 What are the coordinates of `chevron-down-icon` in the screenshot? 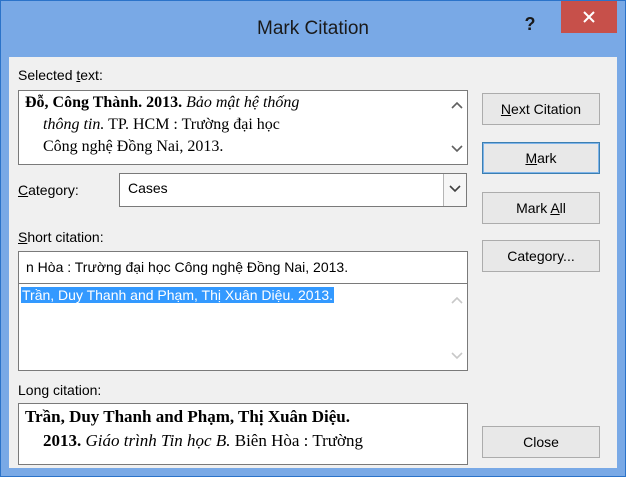 It's located at (455, 189).